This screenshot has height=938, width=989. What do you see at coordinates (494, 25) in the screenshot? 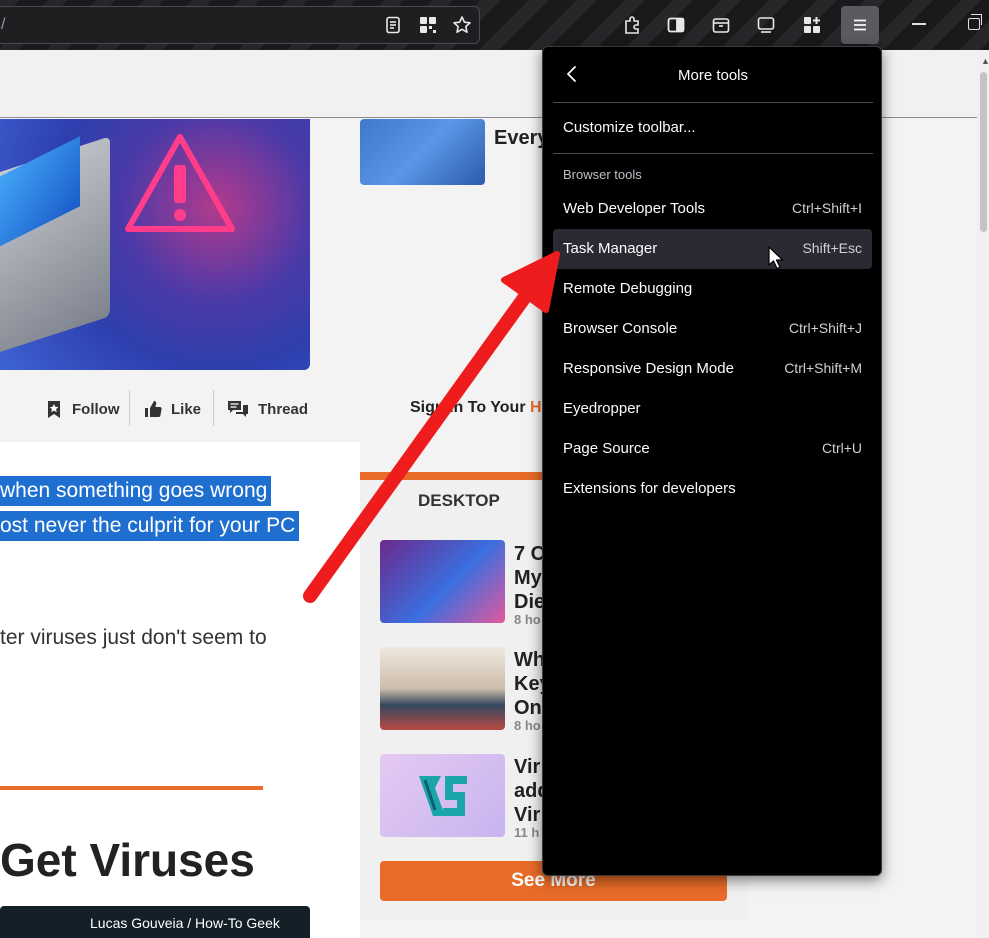
I see `browser-toolbar: /` at bounding box center [494, 25].